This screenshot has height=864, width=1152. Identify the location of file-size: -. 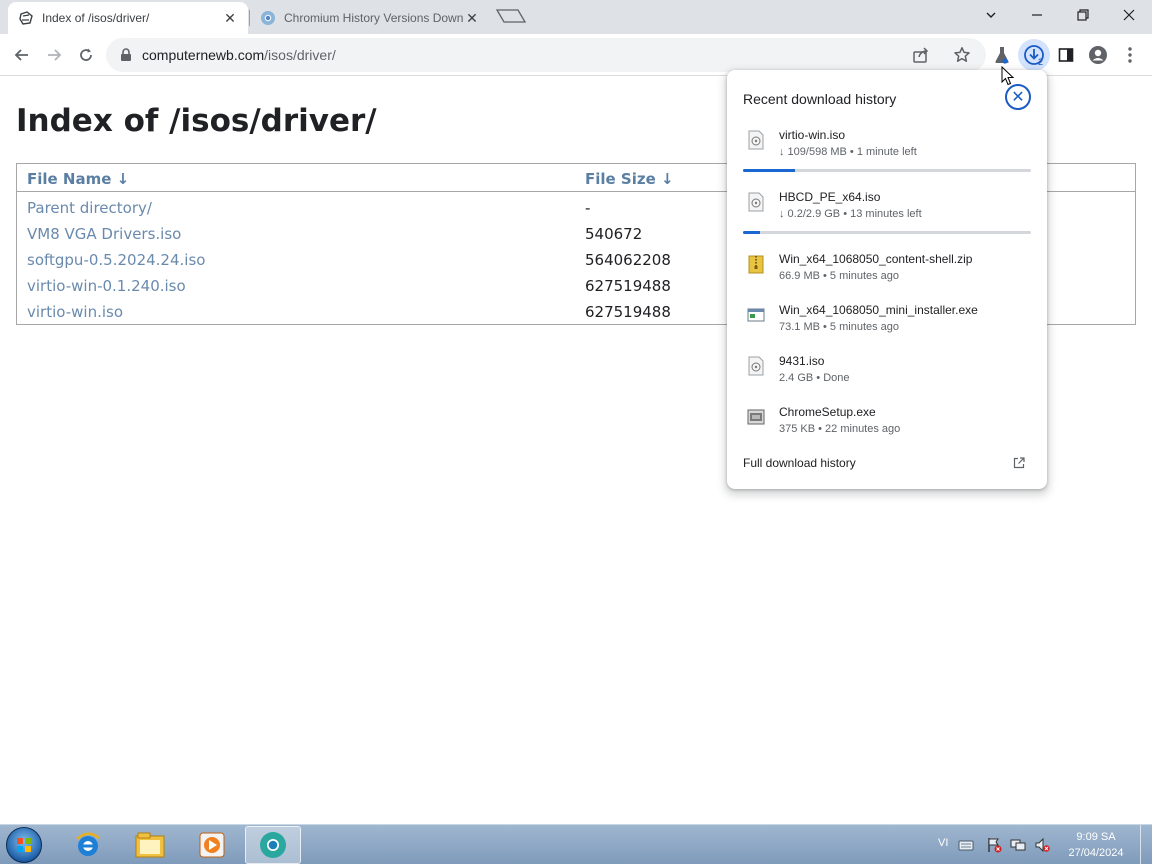
(588, 208).